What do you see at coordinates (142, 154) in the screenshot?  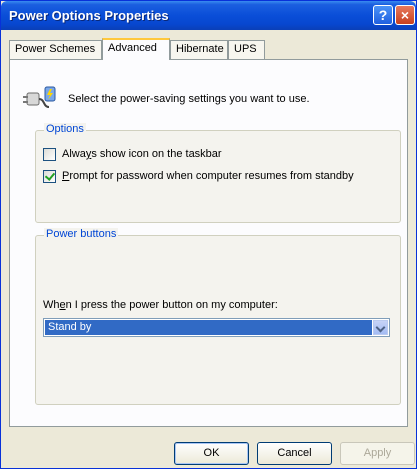 I see `show-icon-label: Always show icon on the taskbar` at bounding box center [142, 154].